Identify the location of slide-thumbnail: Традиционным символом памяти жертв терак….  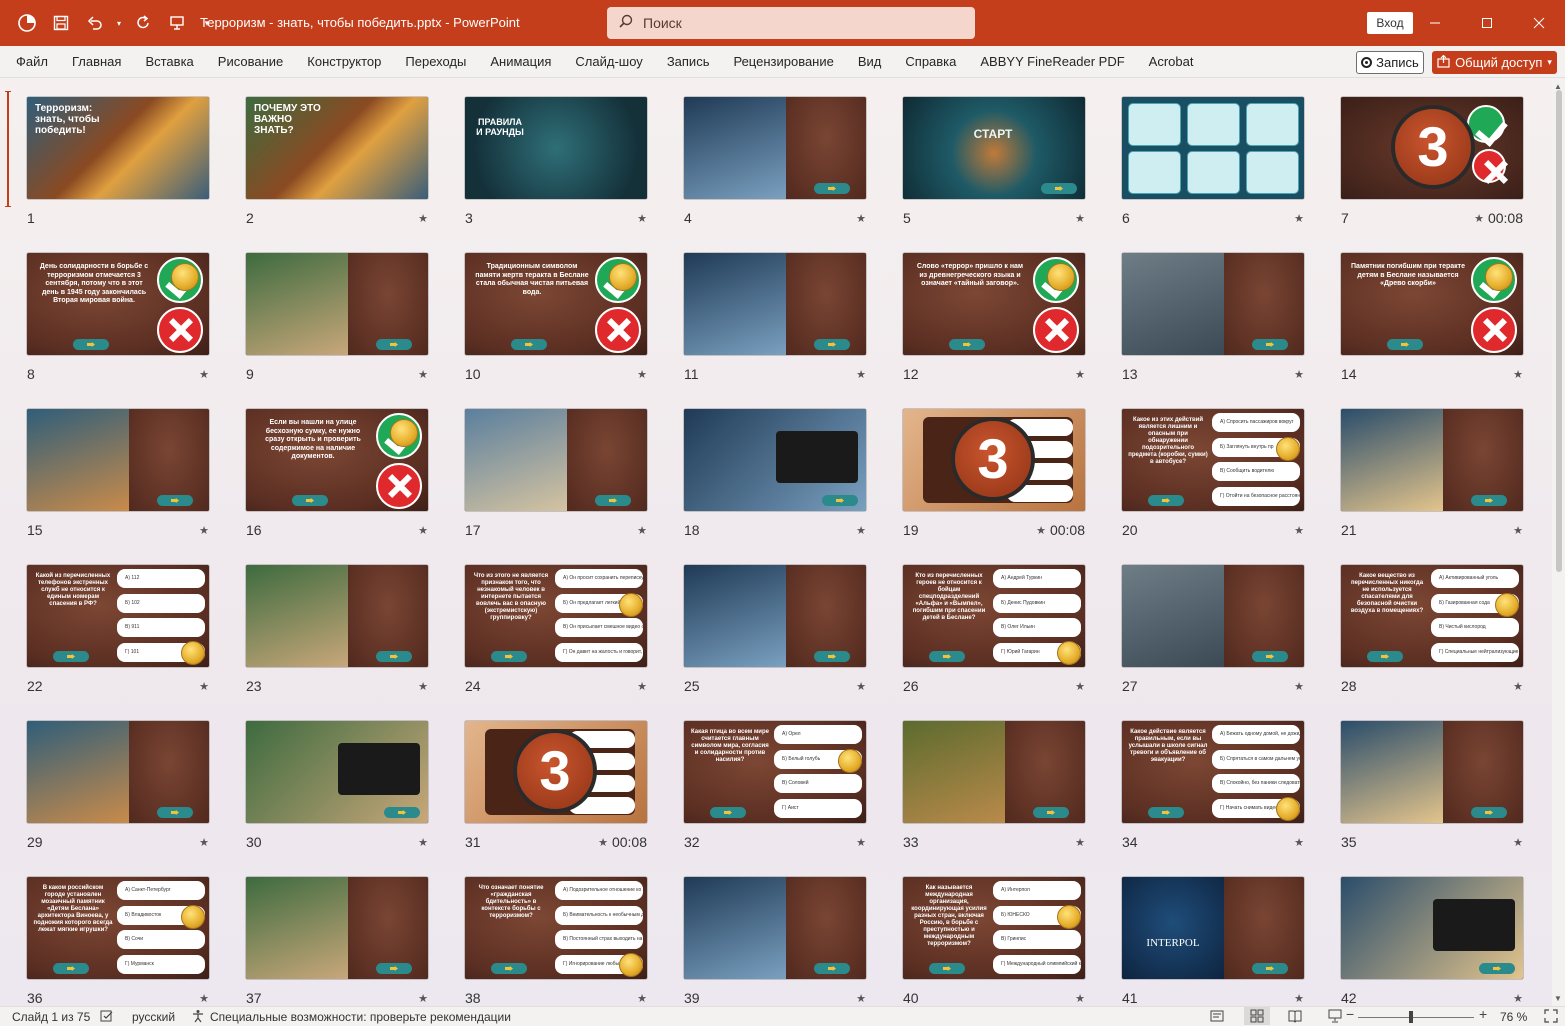
(556, 304).